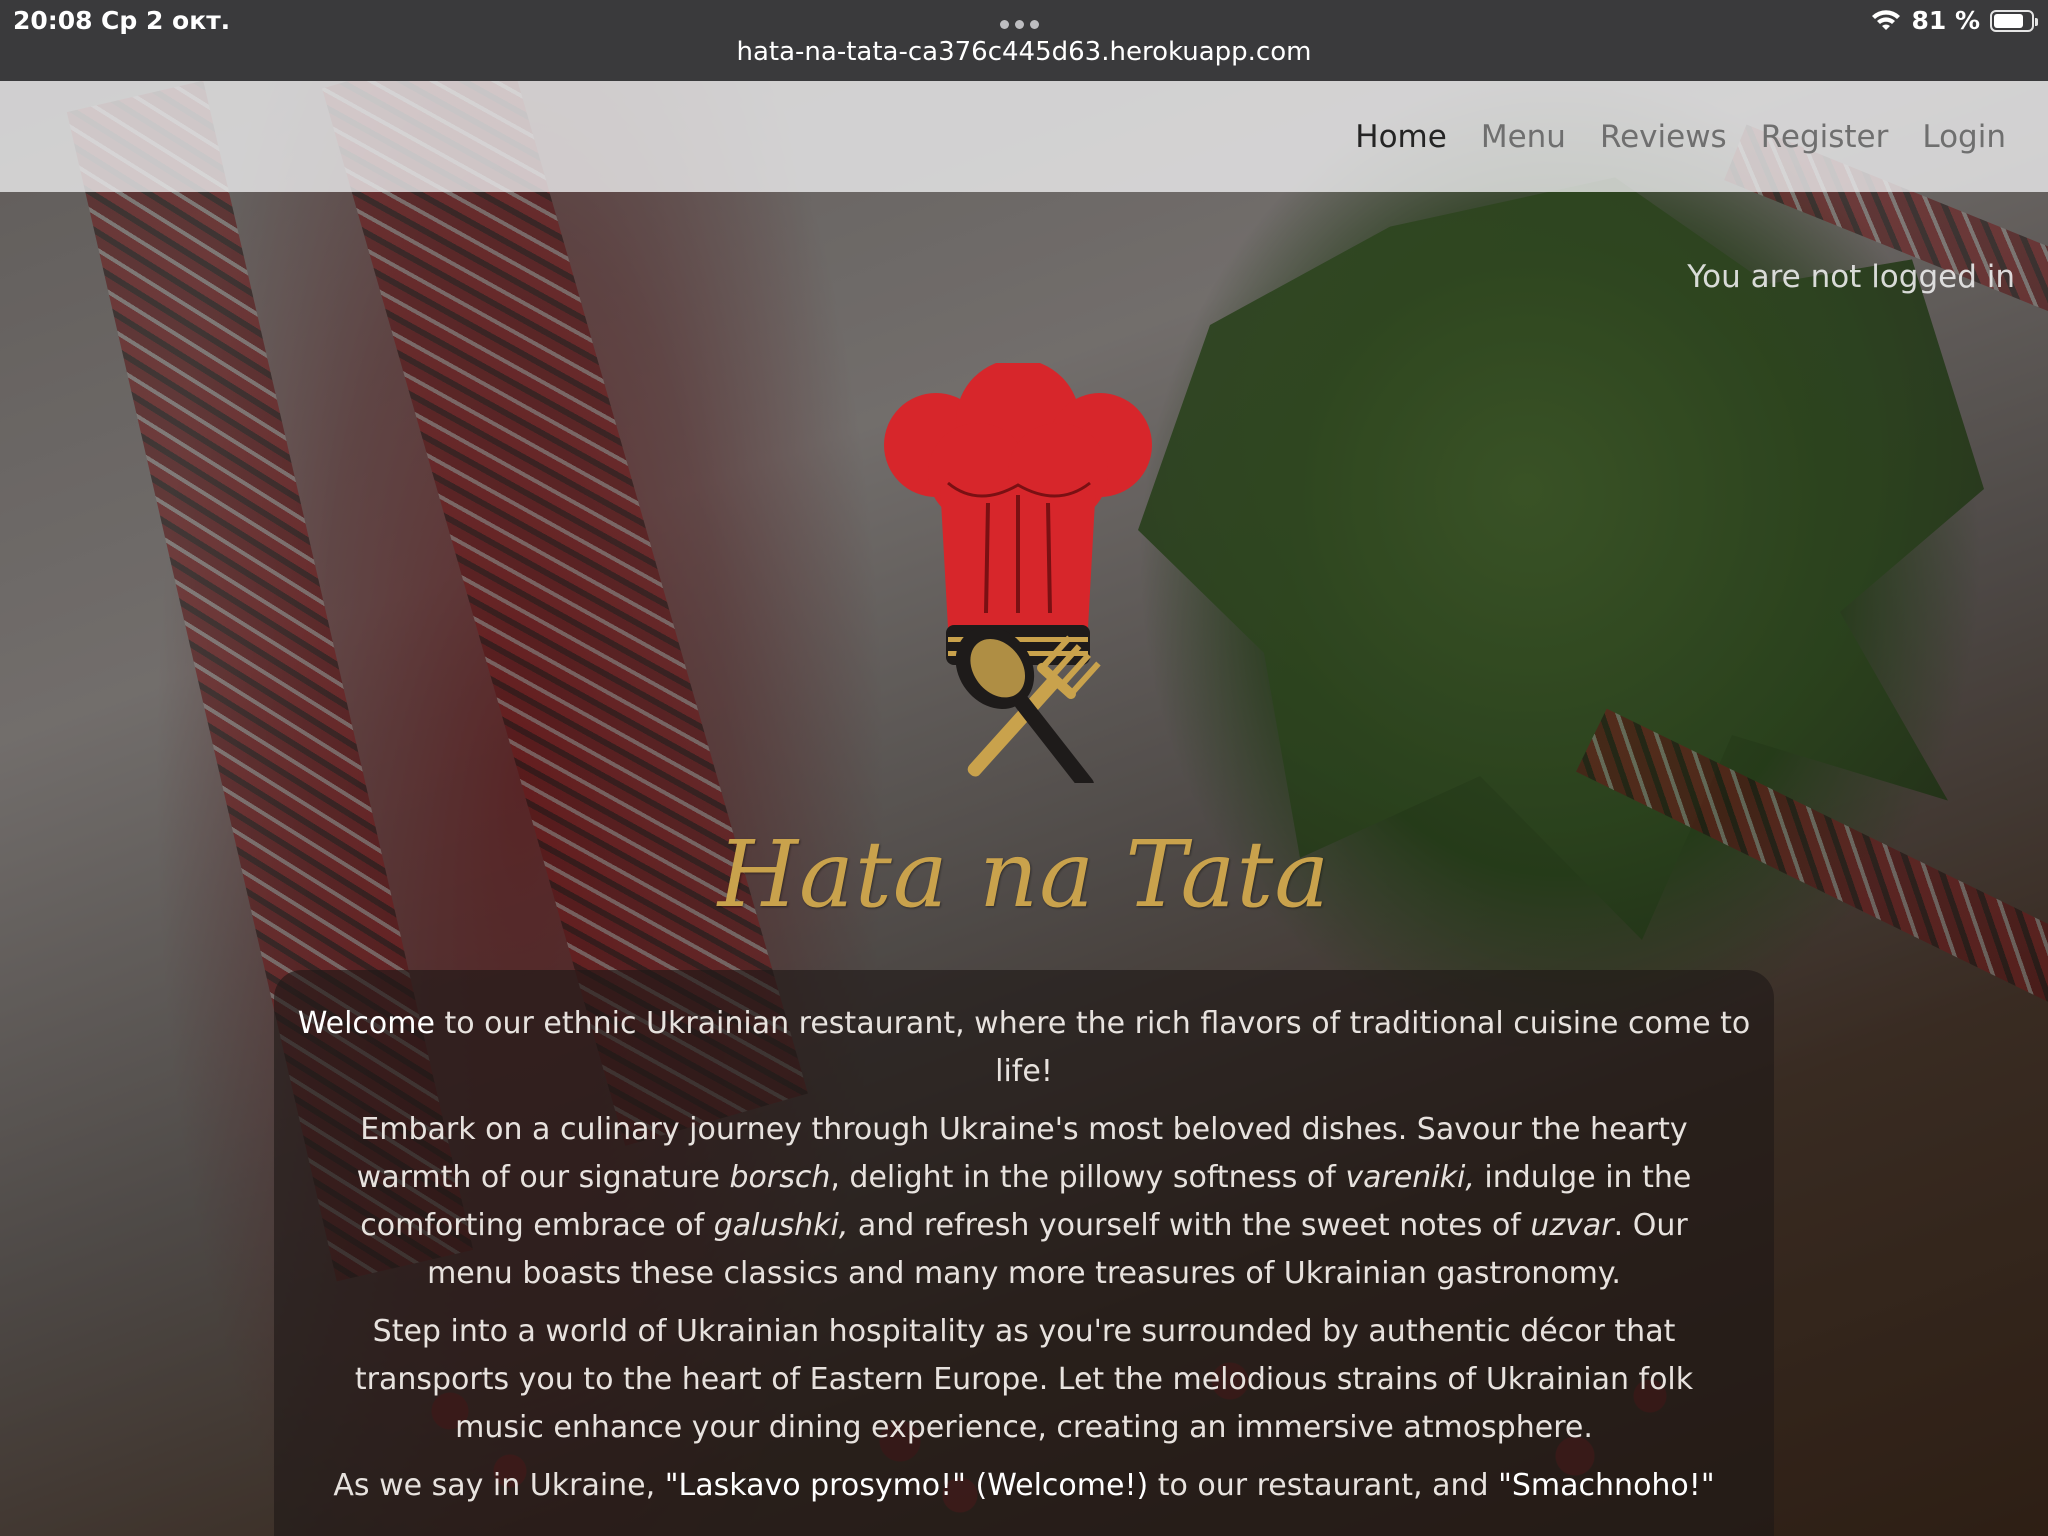  What do you see at coordinates (1964, 137) in the screenshot?
I see `nav-login-link: Login` at bounding box center [1964, 137].